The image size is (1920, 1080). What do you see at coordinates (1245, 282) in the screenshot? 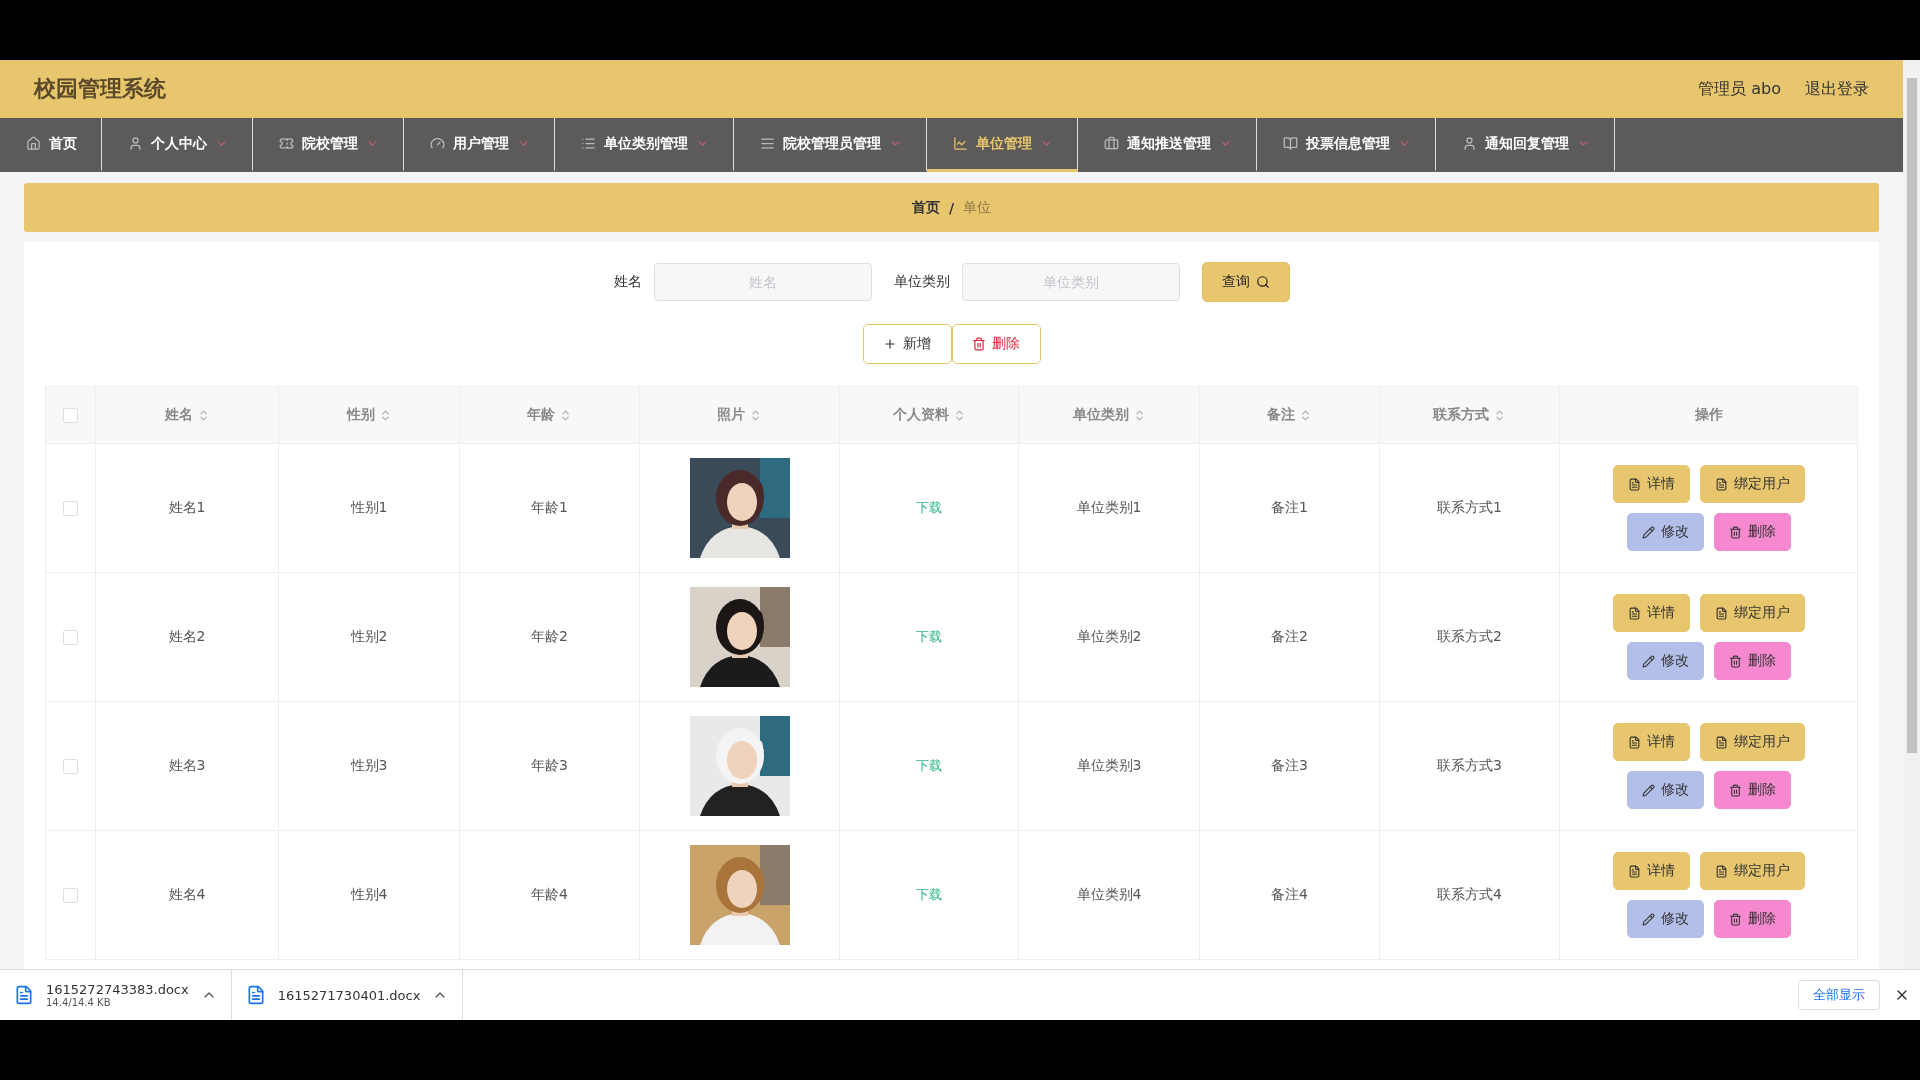
I see `query-button: 查询` at bounding box center [1245, 282].